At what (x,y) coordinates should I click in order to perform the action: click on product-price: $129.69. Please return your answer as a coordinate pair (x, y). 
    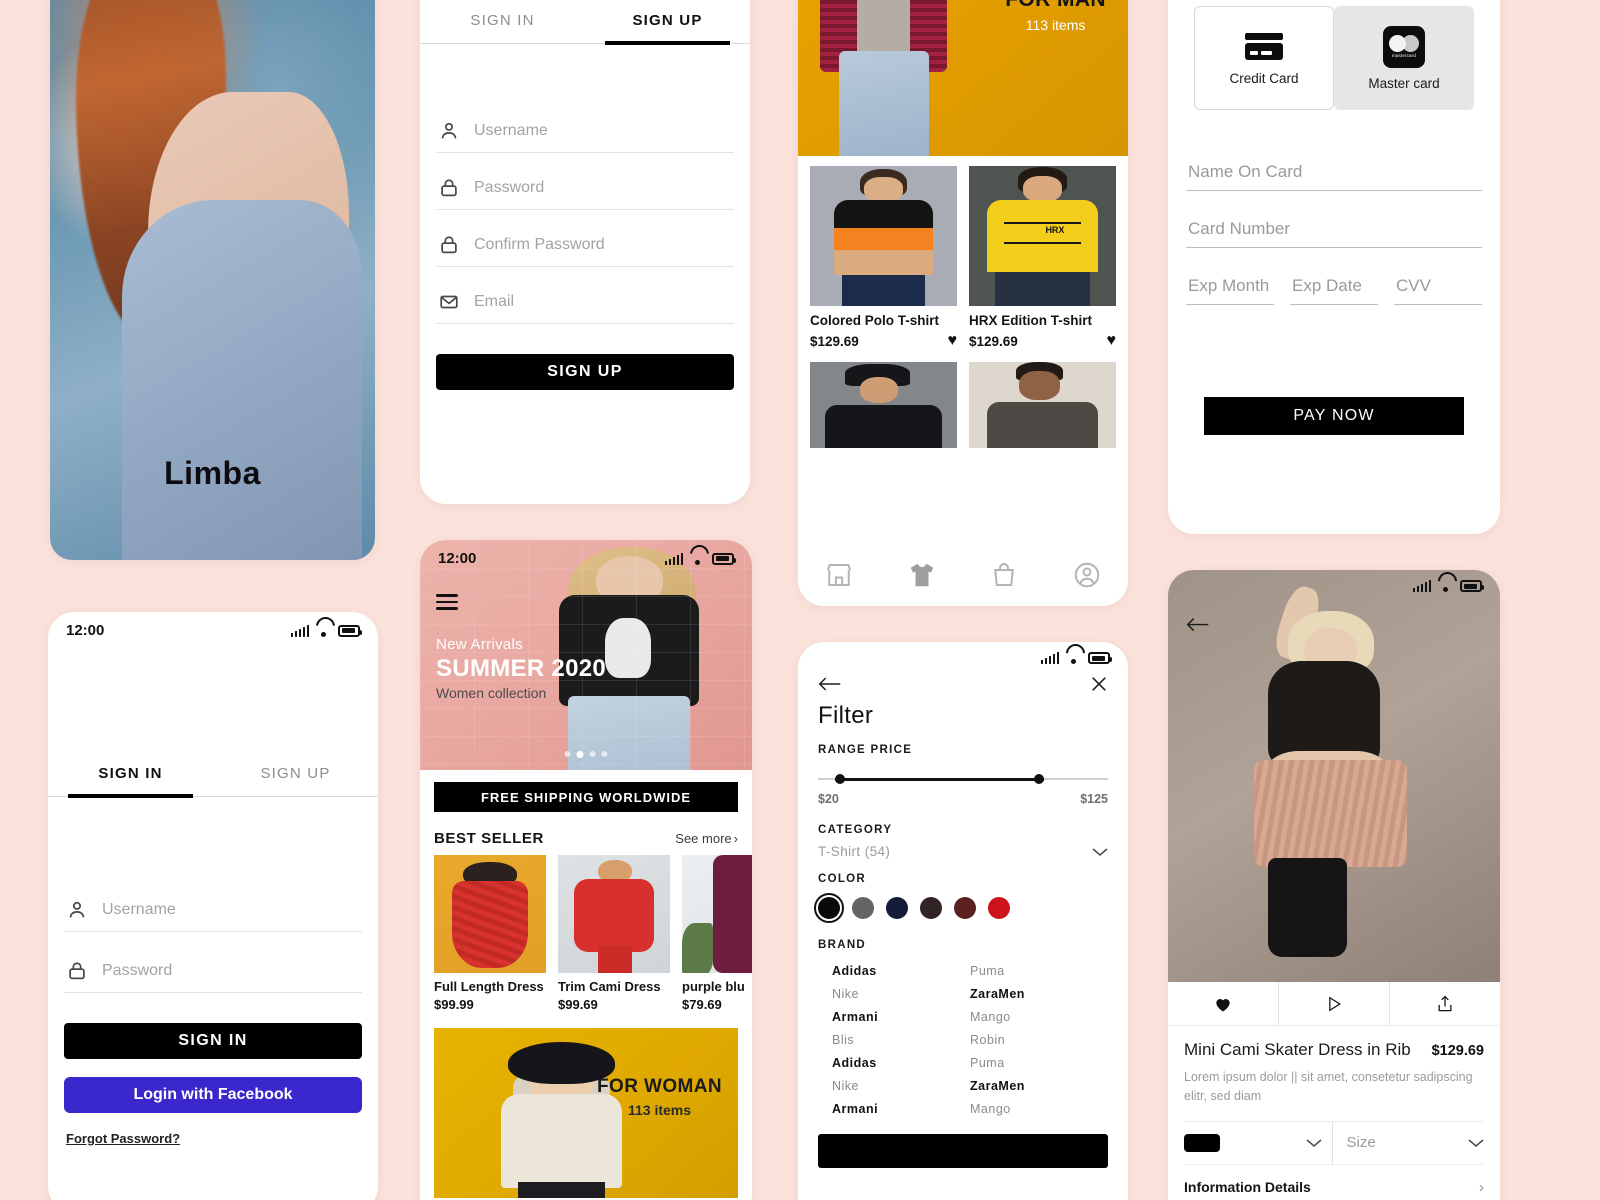
    Looking at the image, I should click on (1457, 1051).